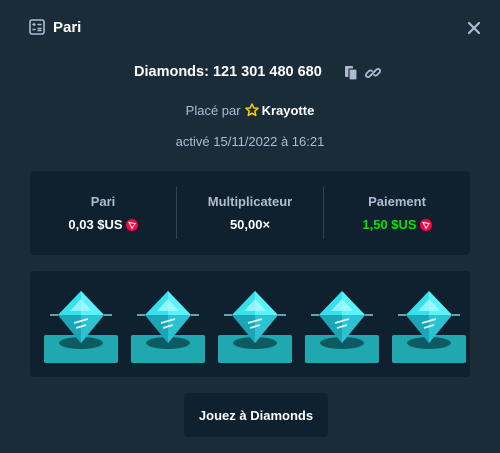  Describe the element at coordinates (288, 110) in the screenshot. I see `user-link: Krayotte` at that location.